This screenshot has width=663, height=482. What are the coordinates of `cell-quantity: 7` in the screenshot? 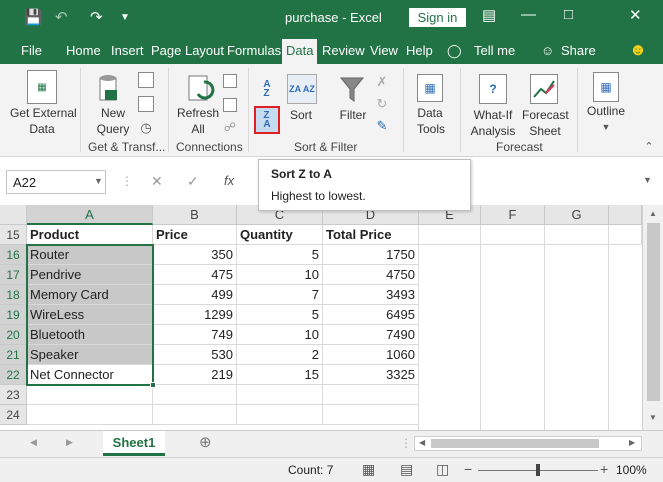 It's located at (280, 295).